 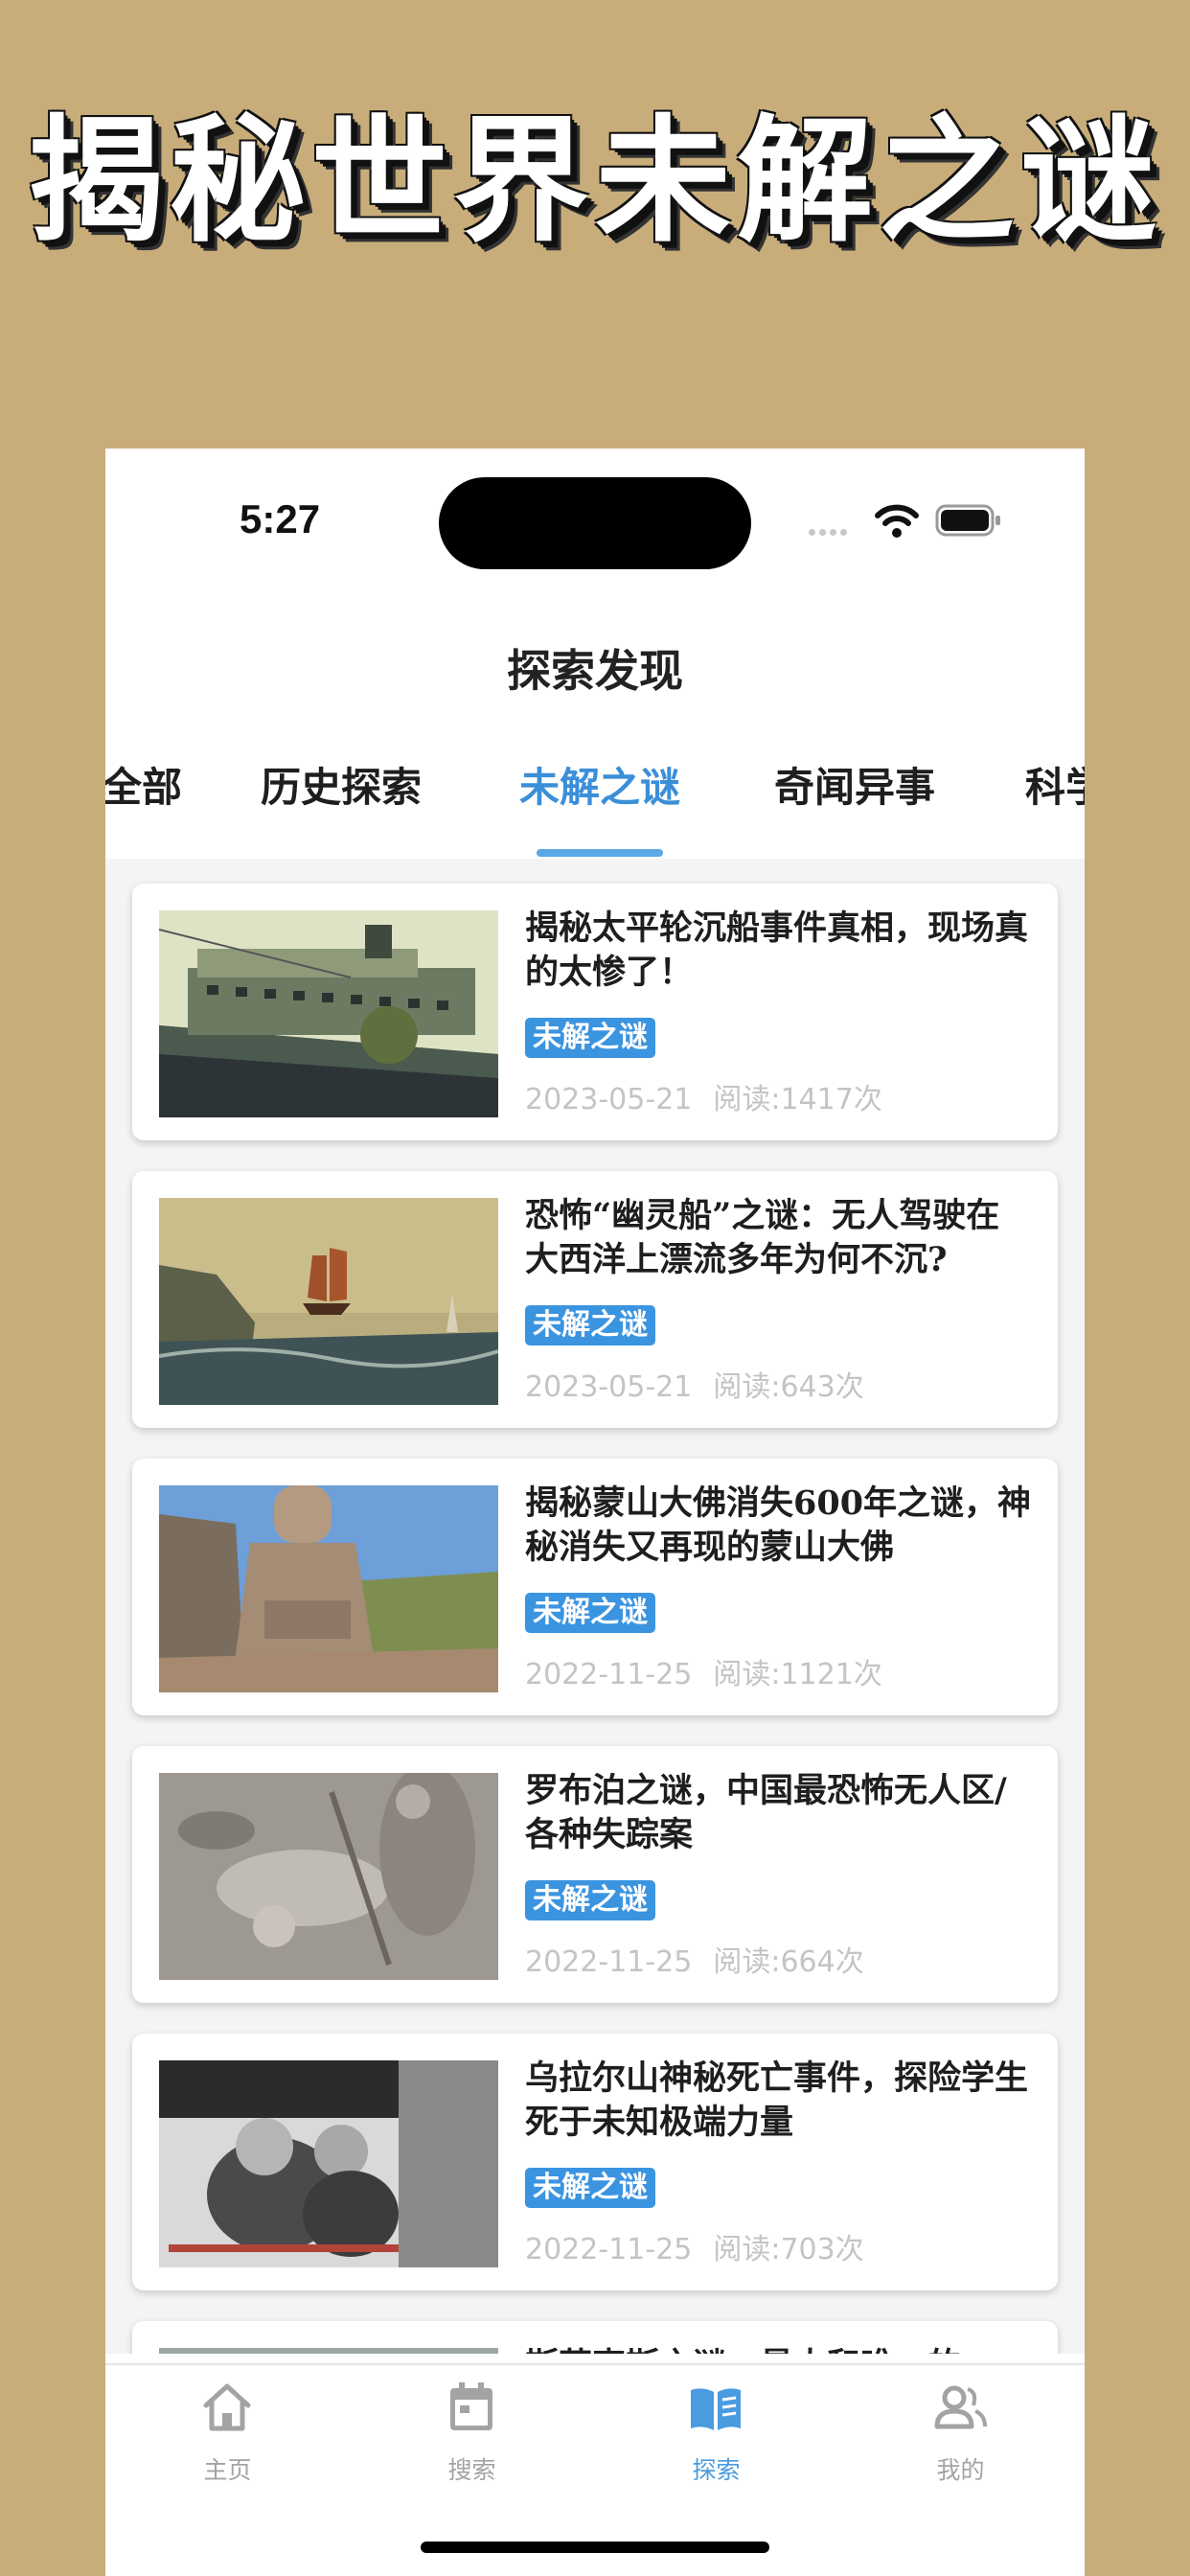 I want to click on users-icon, so click(x=961, y=2407).